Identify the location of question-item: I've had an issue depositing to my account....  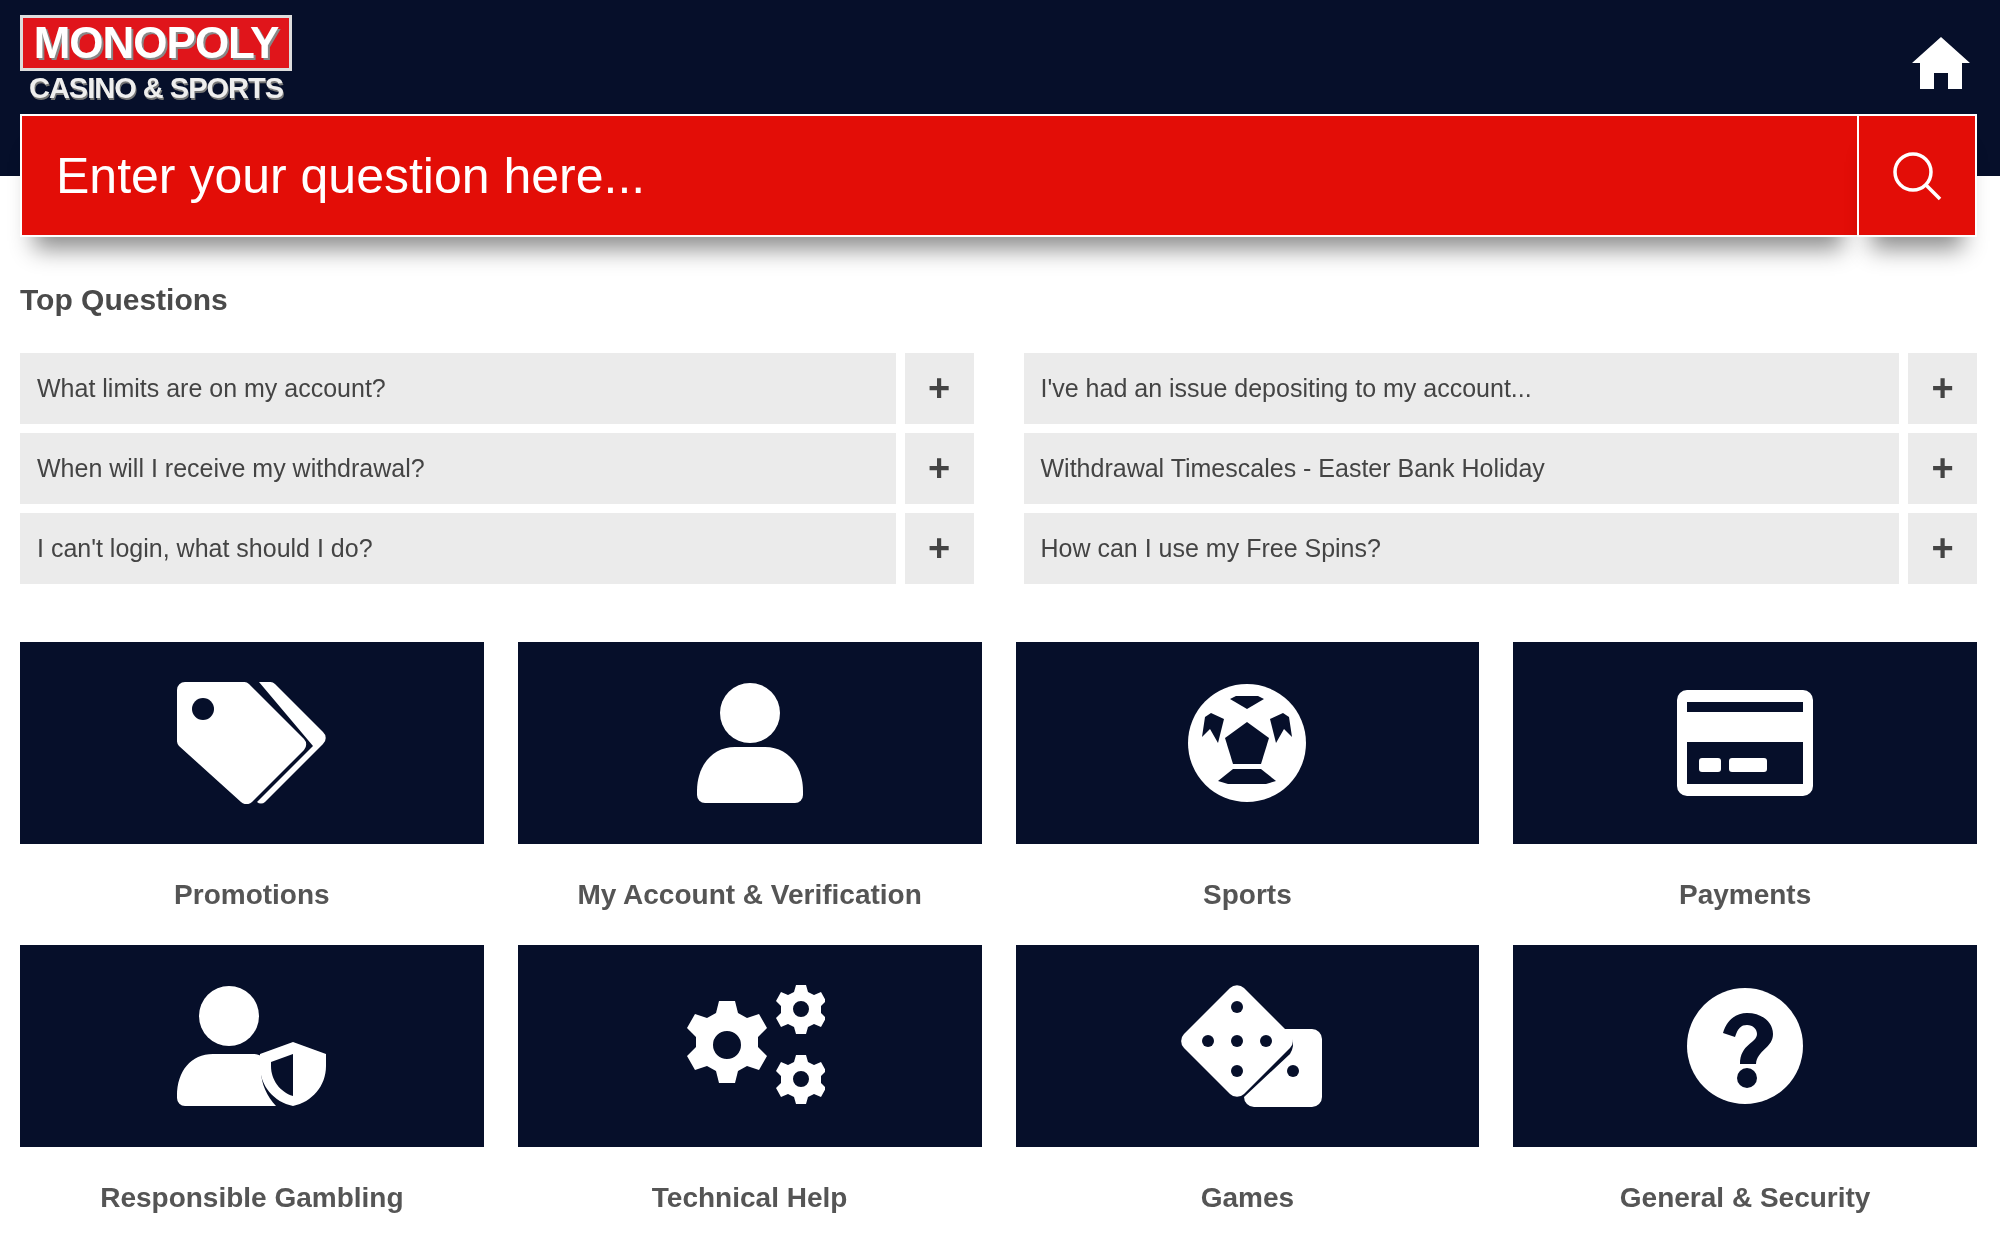
(1461, 388).